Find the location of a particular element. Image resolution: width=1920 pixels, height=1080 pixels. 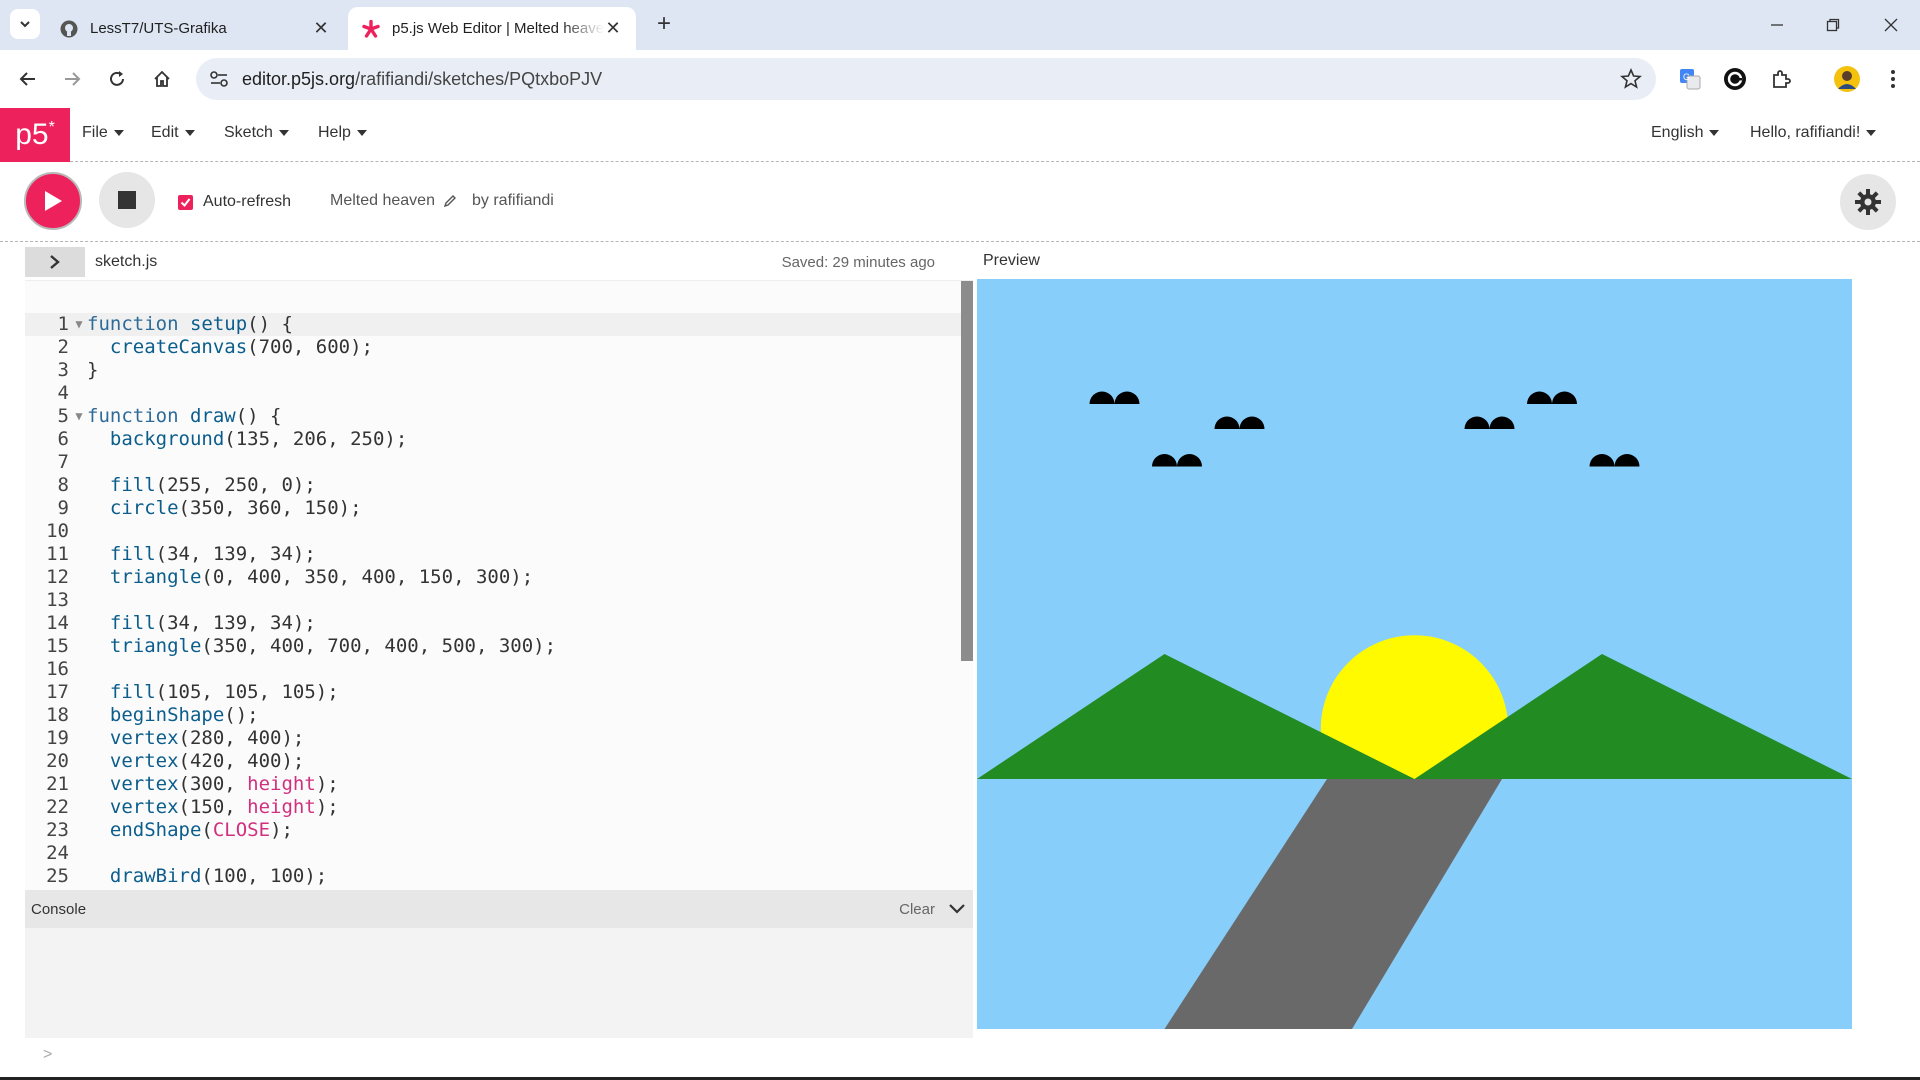

menu-edit: Edit is located at coordinates (173, 133).